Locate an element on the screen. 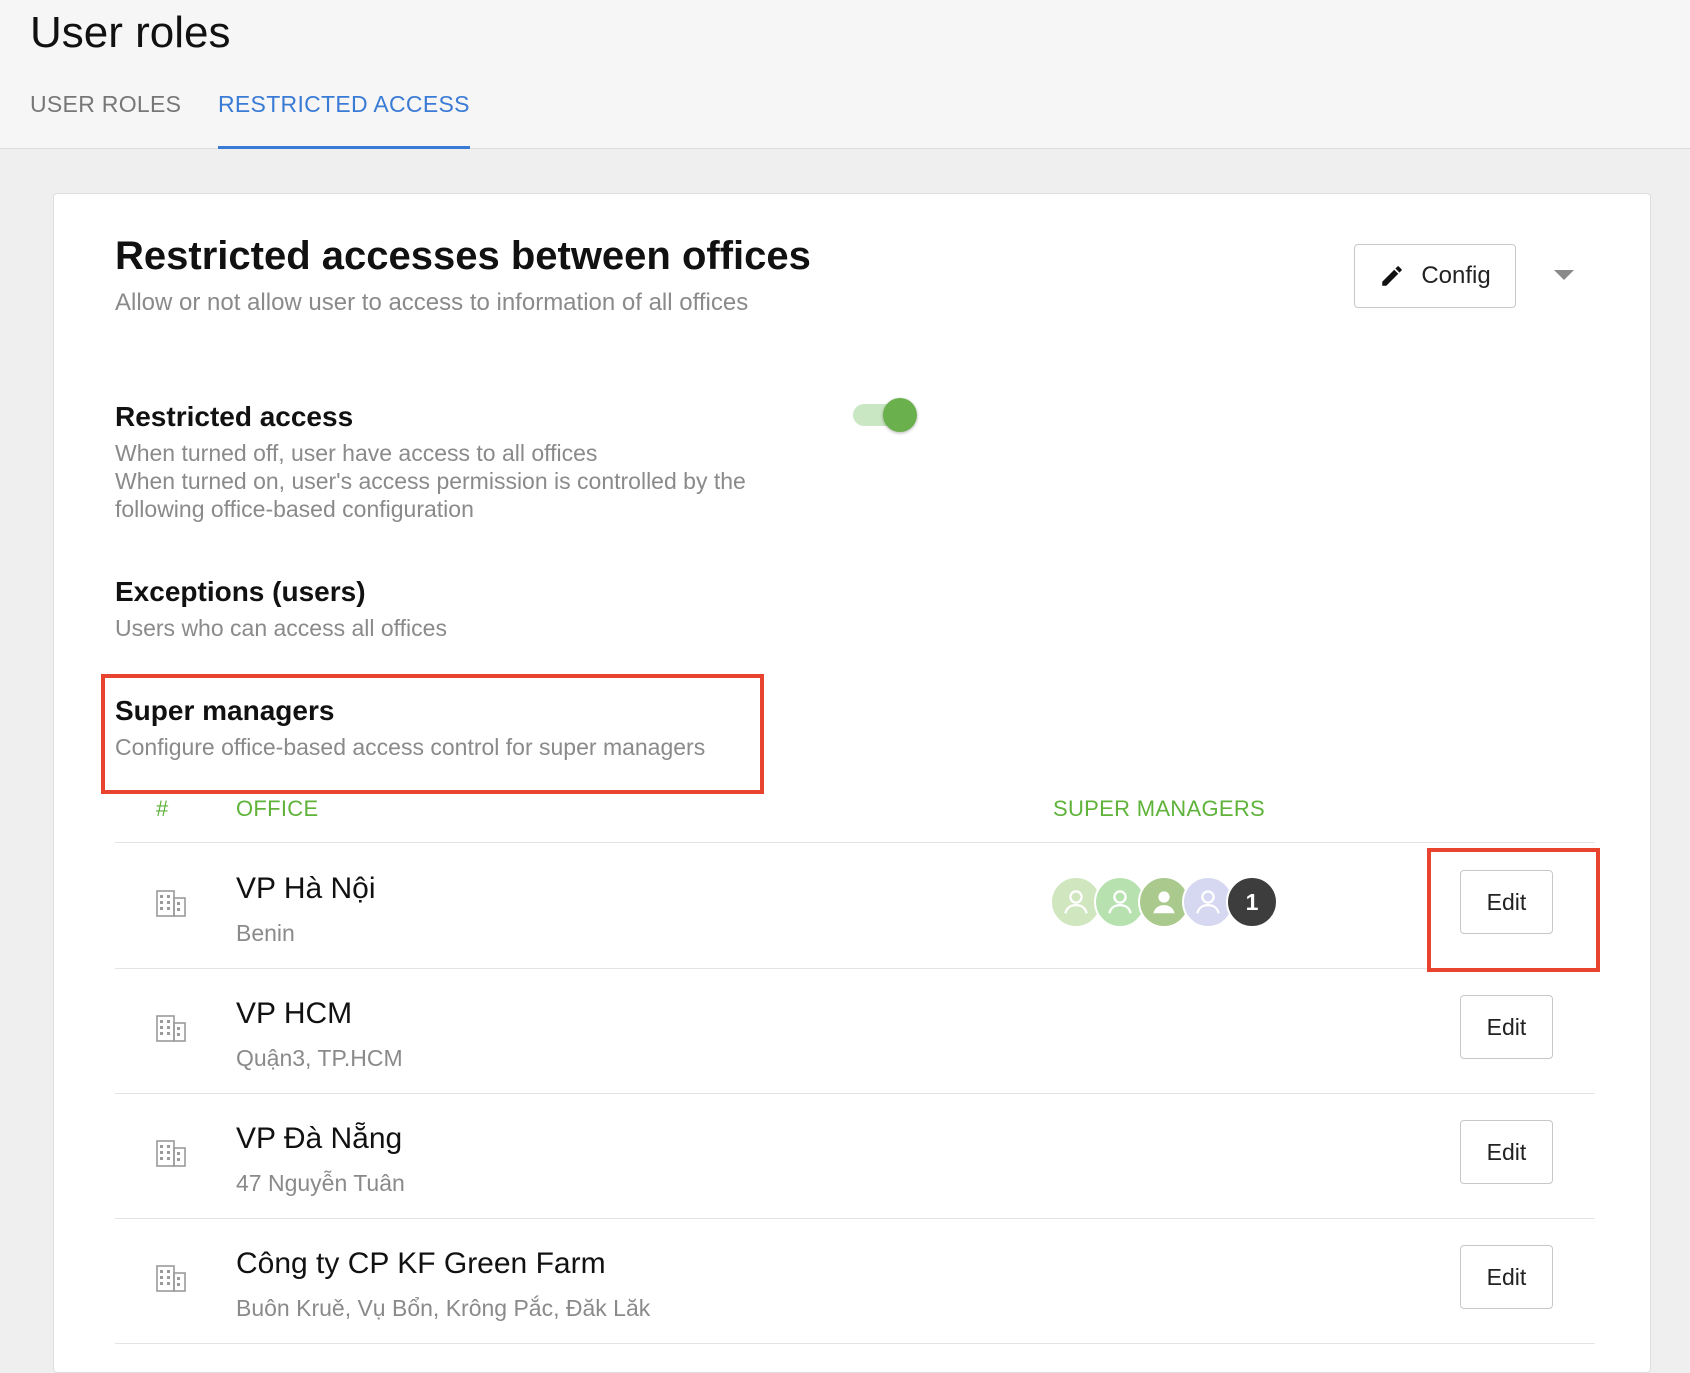 The height and width of the screenshot is (1373, 1690). table-header: # OFFICE SUPER MANAGERS is located at coordinates (855, 818).